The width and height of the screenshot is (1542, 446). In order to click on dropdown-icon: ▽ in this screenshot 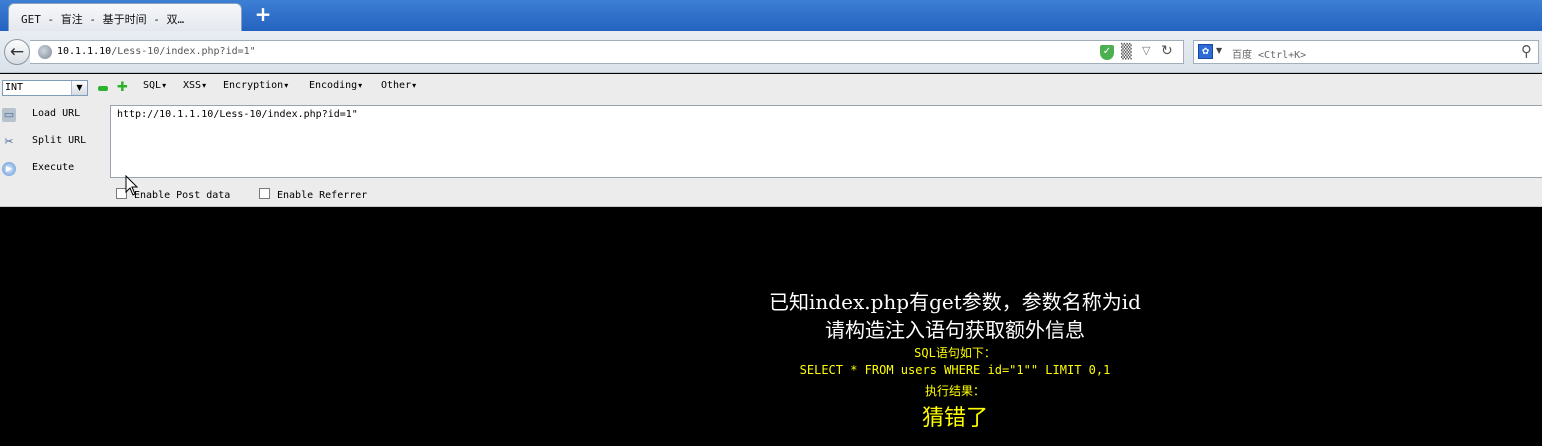, I will do `click(1146, 50)`.